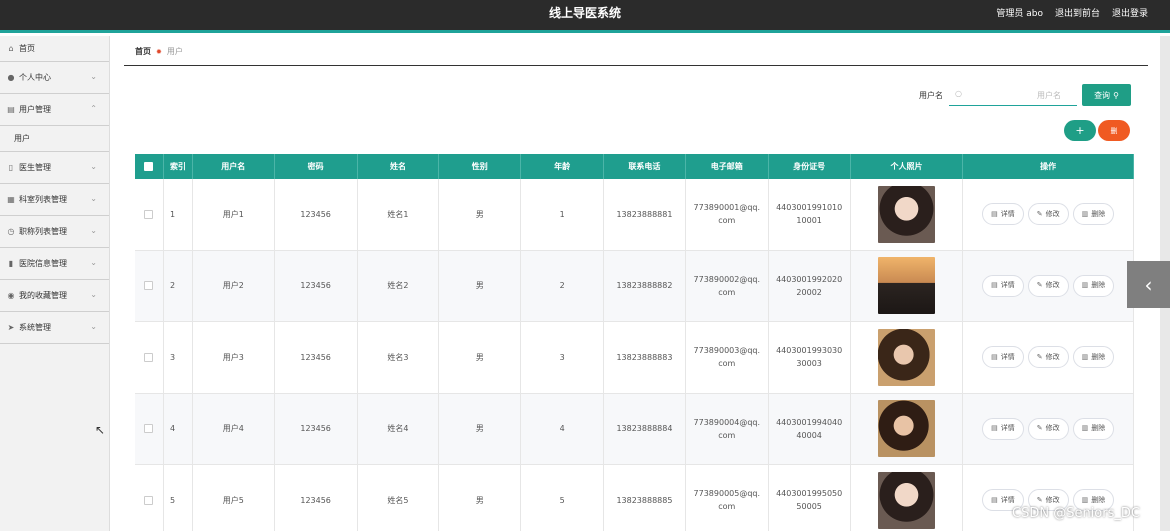 The image size is (1170, 531). I want to click on search-icon: ⚲, so click(1116, 95).